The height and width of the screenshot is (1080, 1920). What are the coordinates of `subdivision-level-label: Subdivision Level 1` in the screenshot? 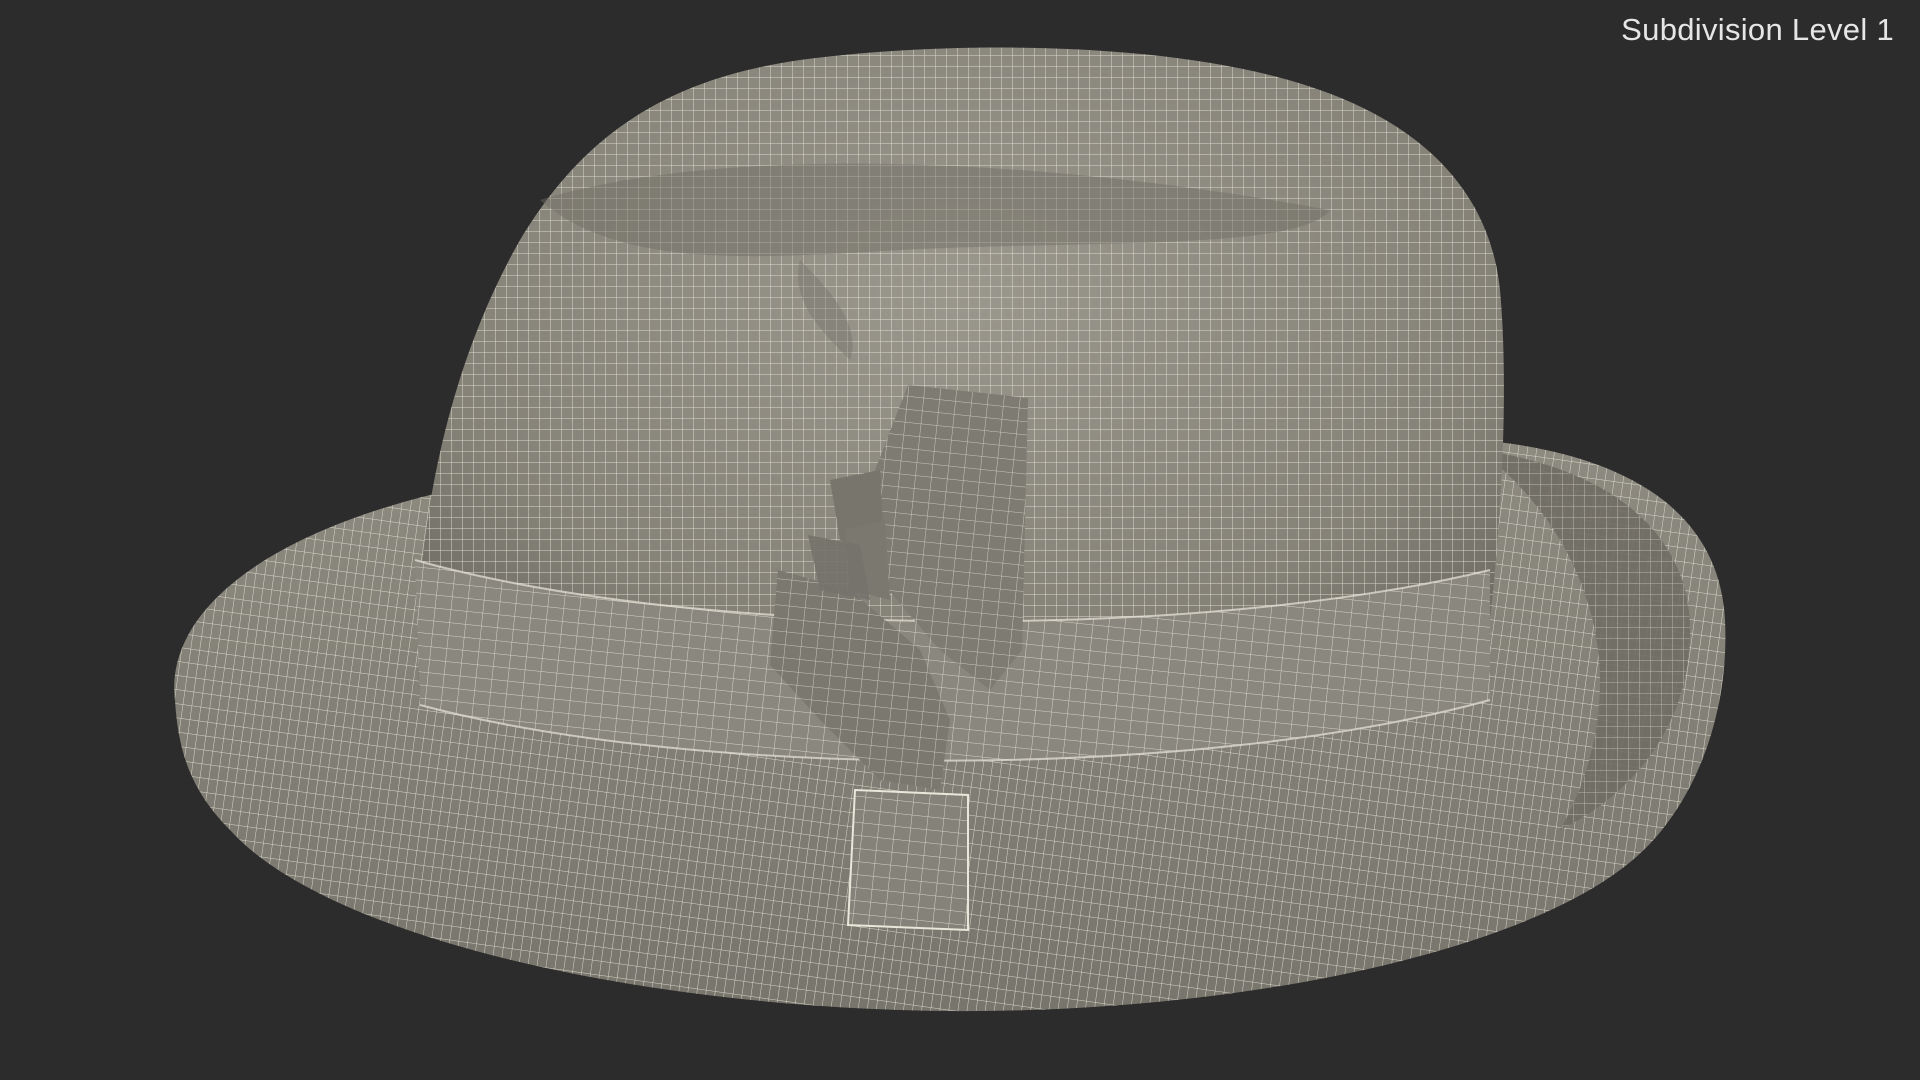 It's located at (1757, 29).